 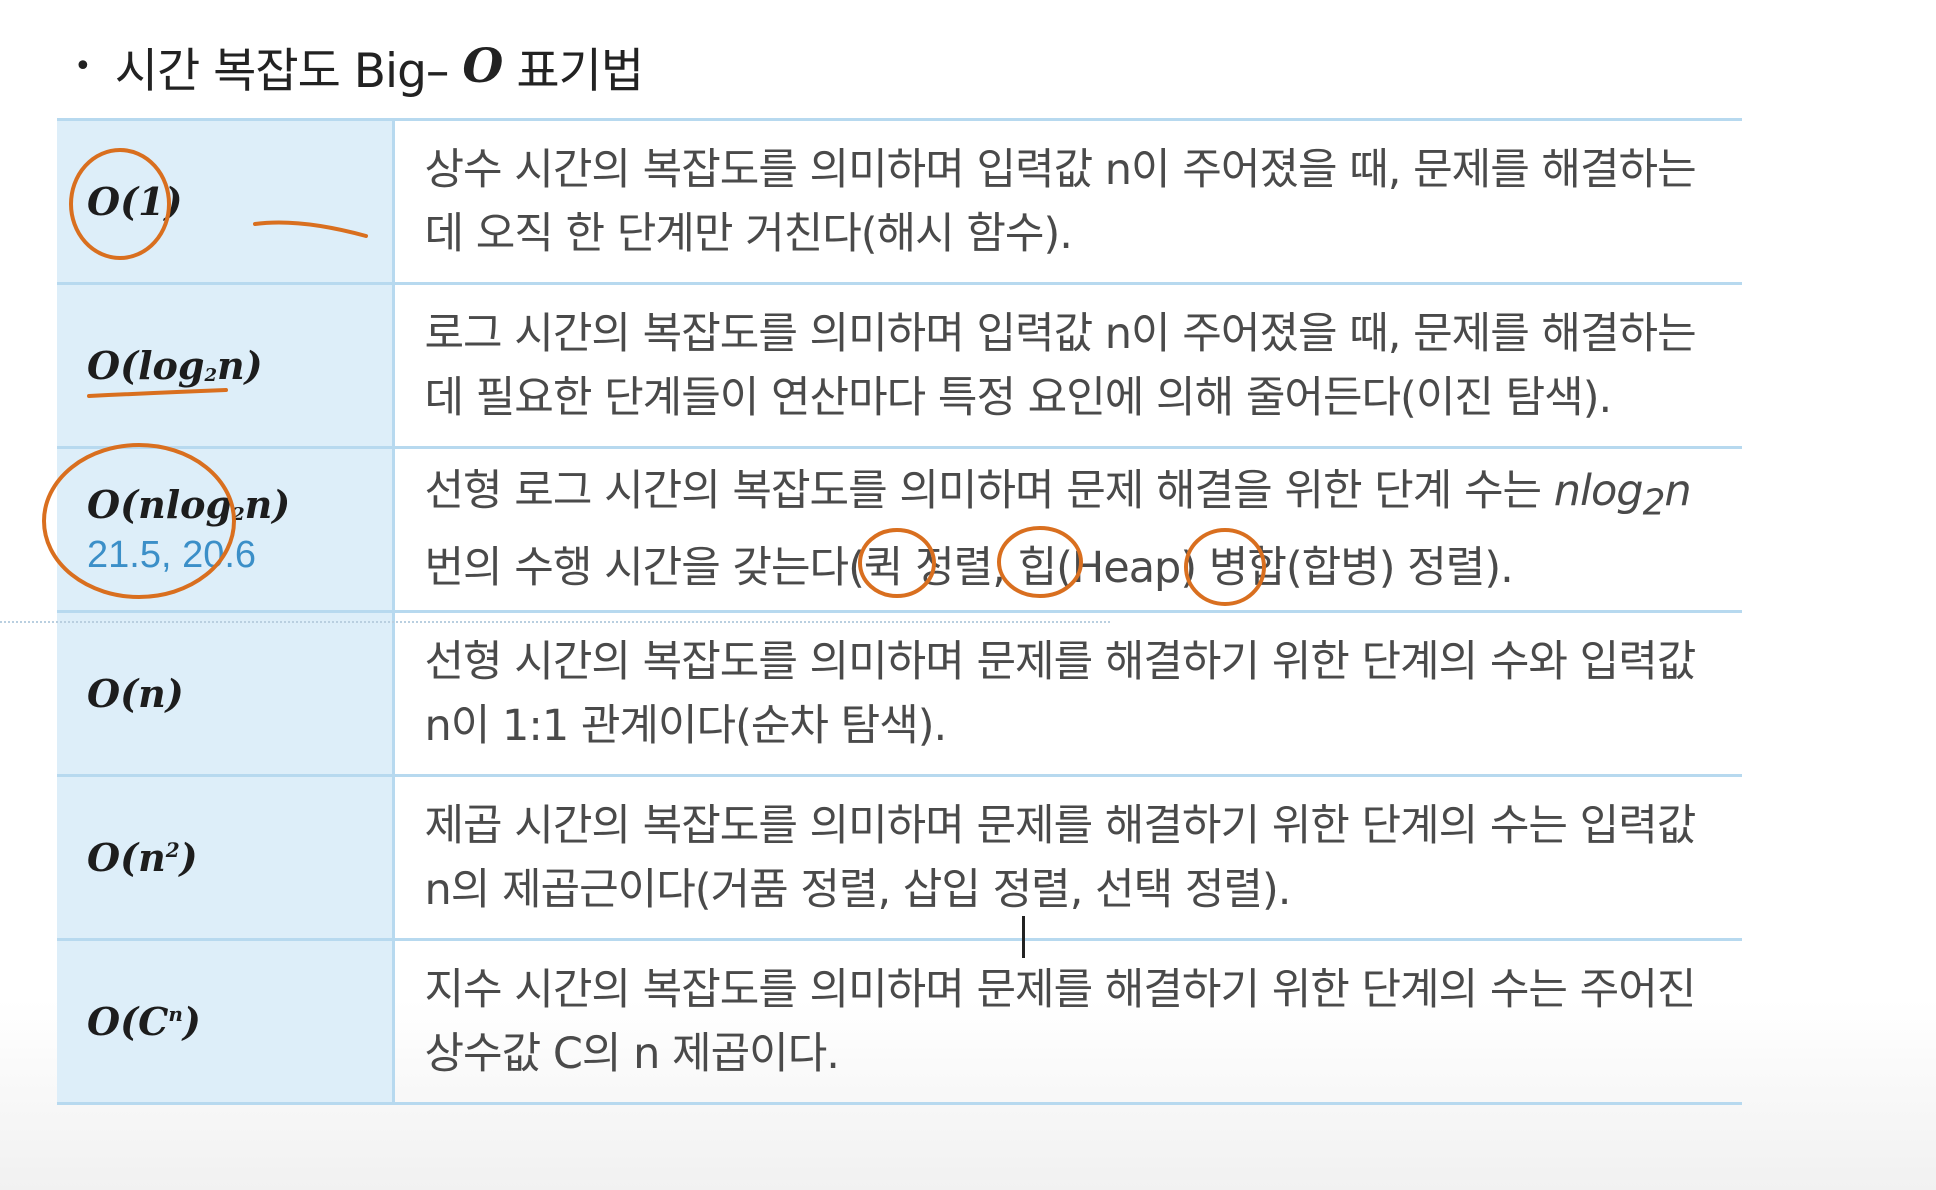 I want to click on notation-n: O(n), so click(x=135, y=693).